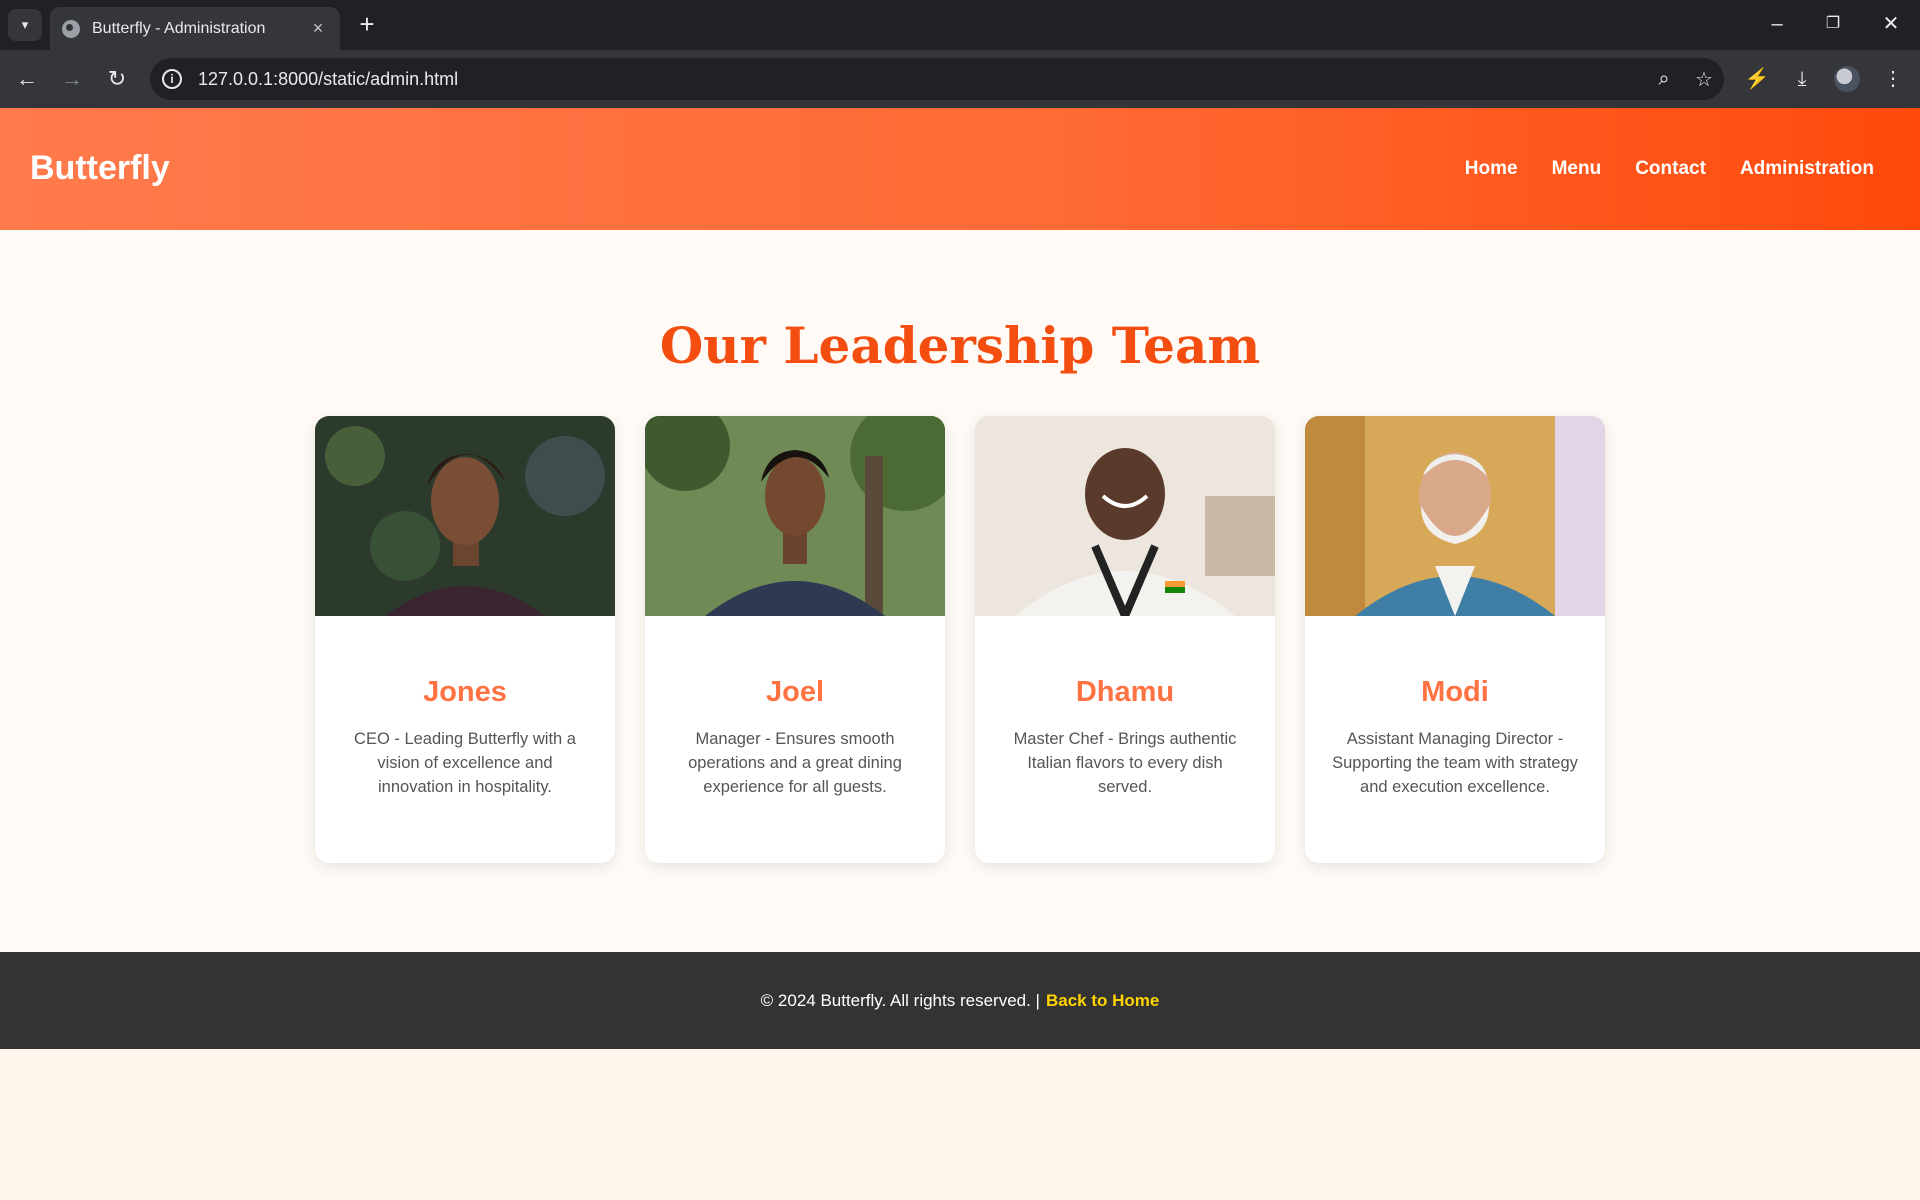  What do you see at coordinates (71, 28) in the screenshot?
I see `globe-icon` at bounding box center [71, 28].